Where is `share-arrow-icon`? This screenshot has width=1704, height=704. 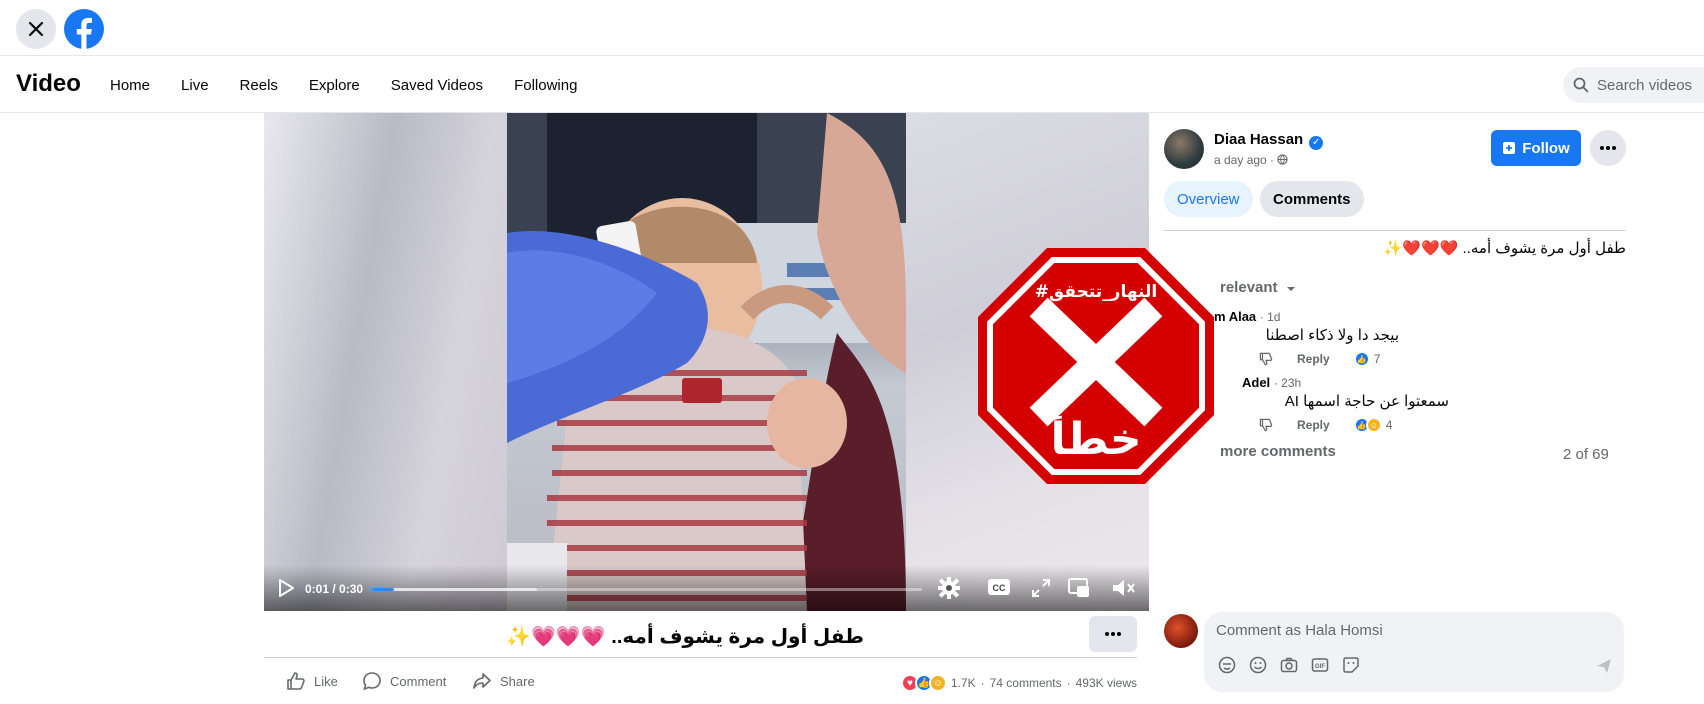
share-arrow-icon is located at coordinates (482, 681).